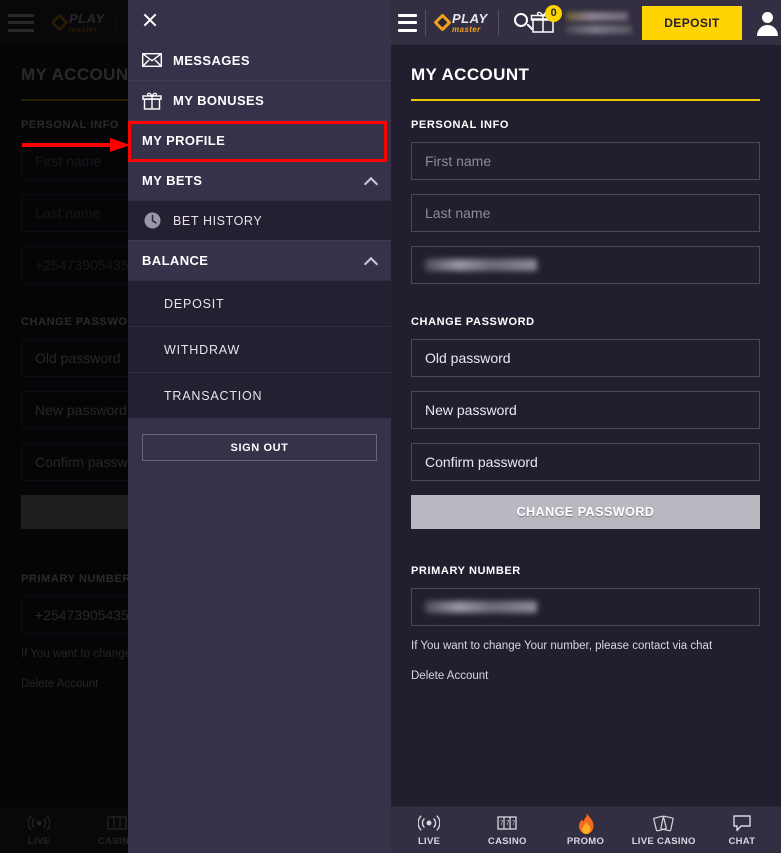 This screenshot has height=853, width=781. I want to click on primary-number-label: PRIMARY NUMBER, so click(466, 571).